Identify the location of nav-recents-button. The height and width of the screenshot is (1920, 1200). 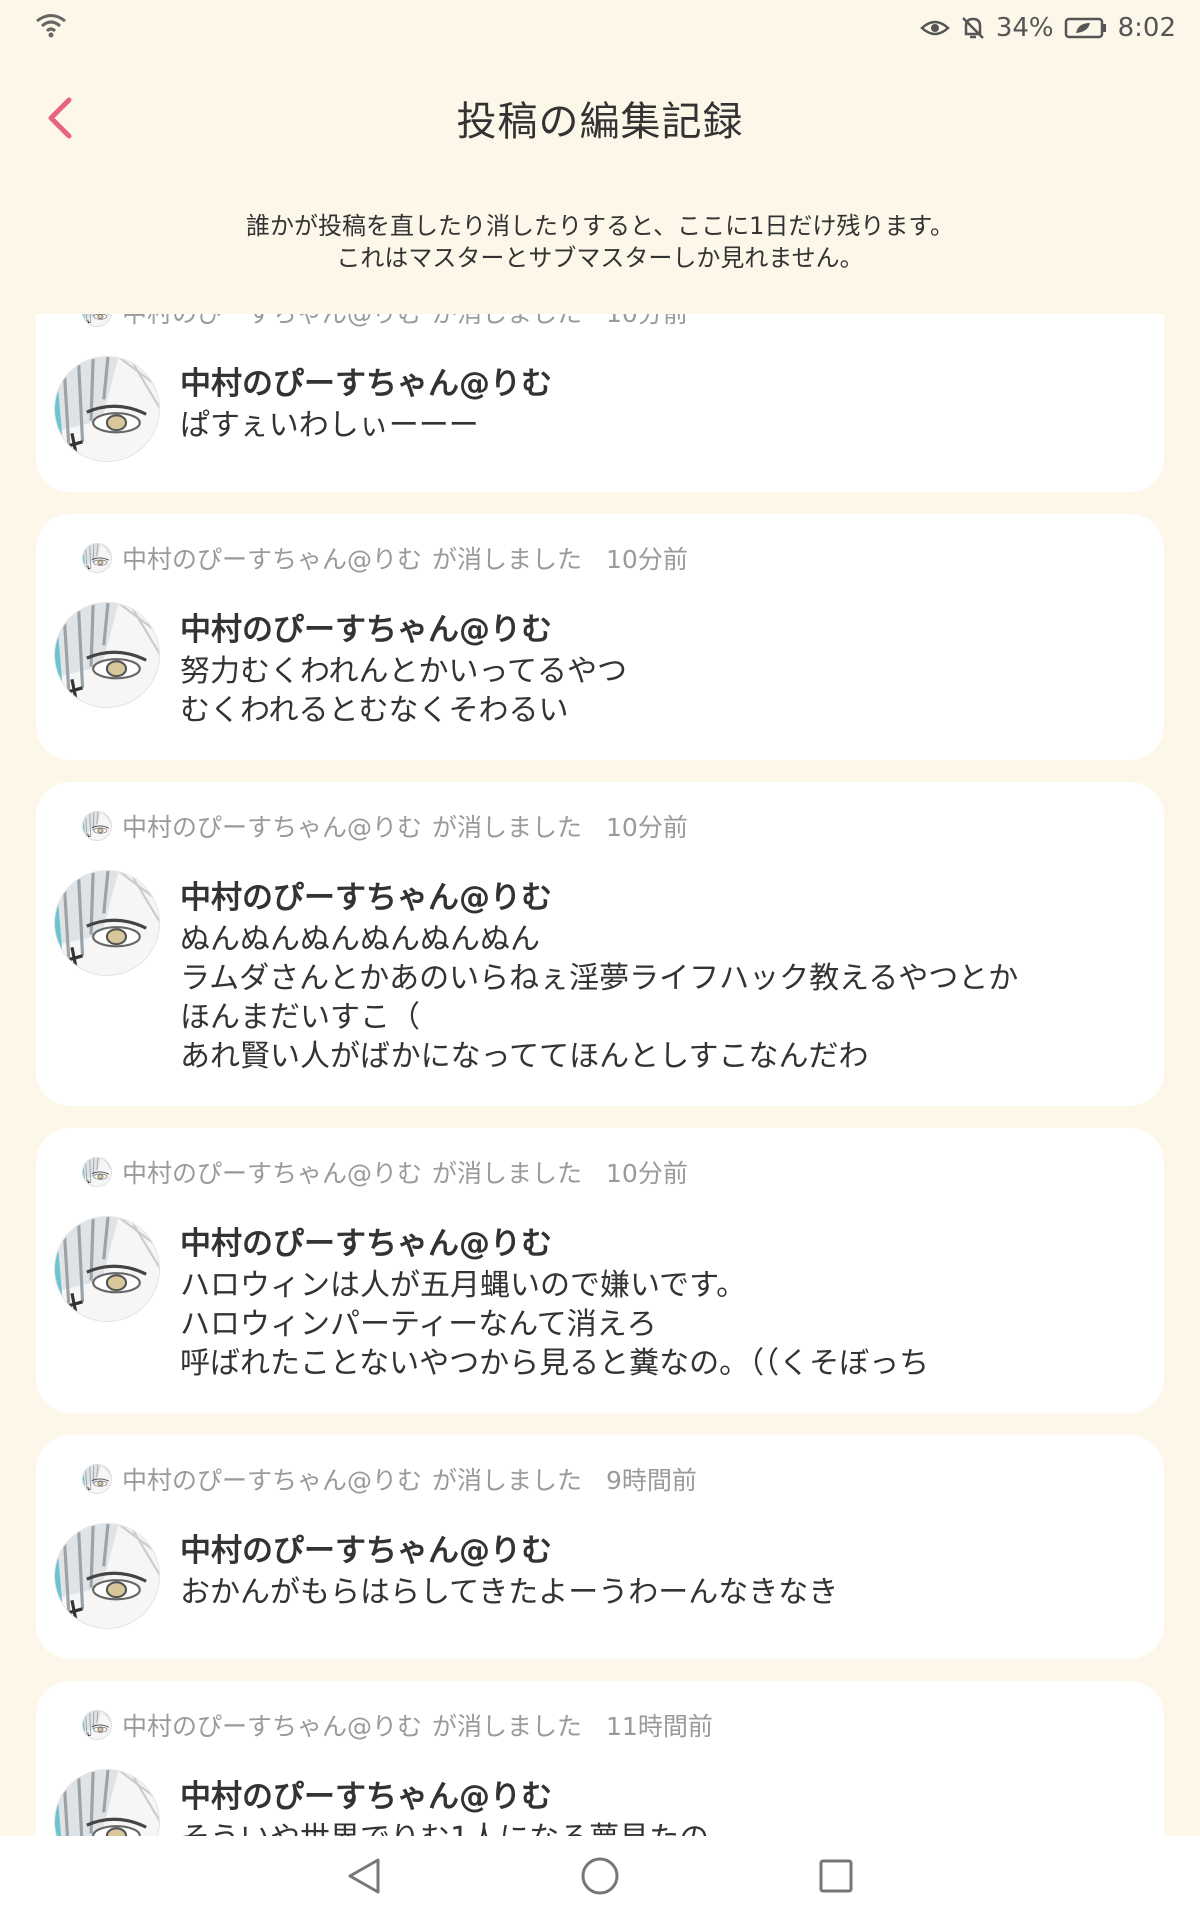
(836, 1878).